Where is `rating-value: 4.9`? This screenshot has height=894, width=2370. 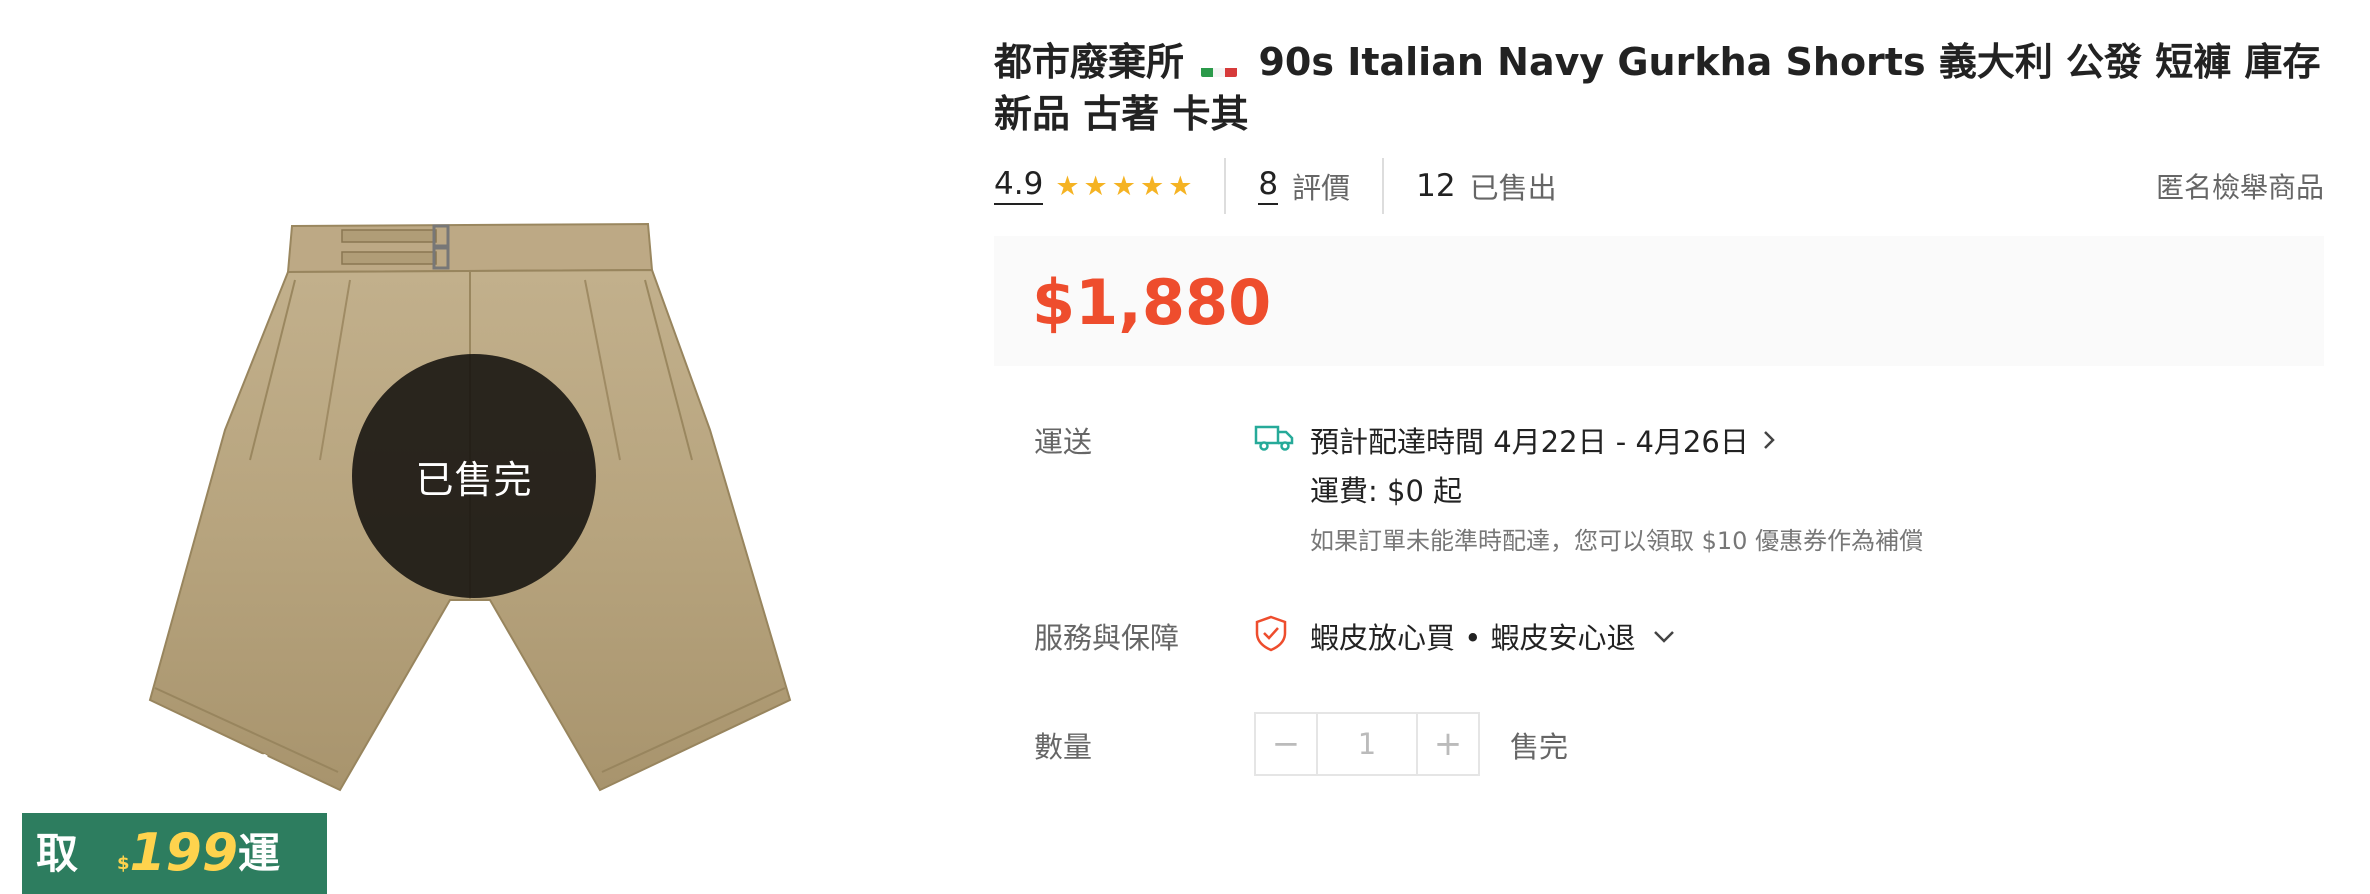 rating-value: 4.9 is located at coordinates (1019, 186).